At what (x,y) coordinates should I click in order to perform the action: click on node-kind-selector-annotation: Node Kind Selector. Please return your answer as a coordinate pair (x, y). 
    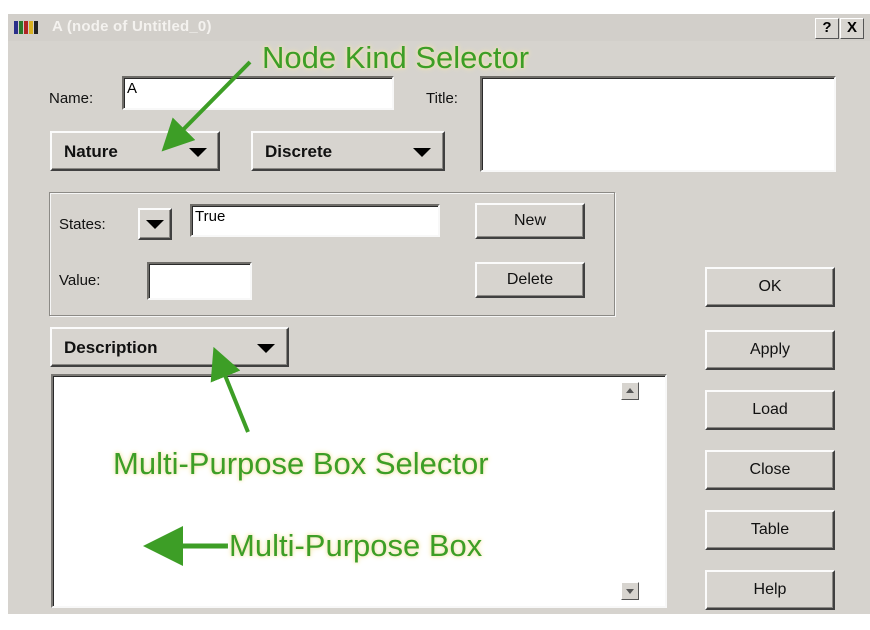
    Looking at the image, I should click on (396, 57).